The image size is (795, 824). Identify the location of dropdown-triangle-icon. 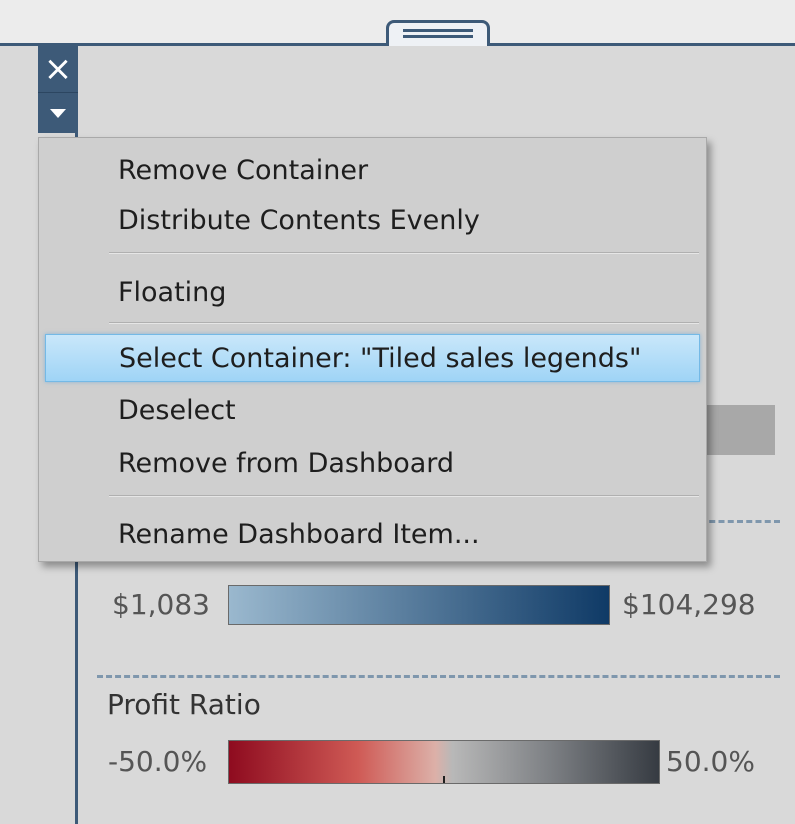
(58, 113).